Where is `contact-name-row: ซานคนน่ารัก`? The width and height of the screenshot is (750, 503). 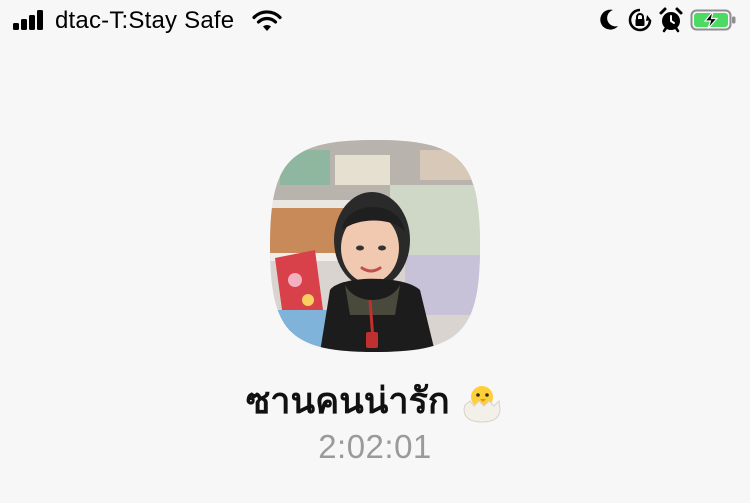 contact-name-row: ซานคนน่ารัก is located at coordinates (375, 398).